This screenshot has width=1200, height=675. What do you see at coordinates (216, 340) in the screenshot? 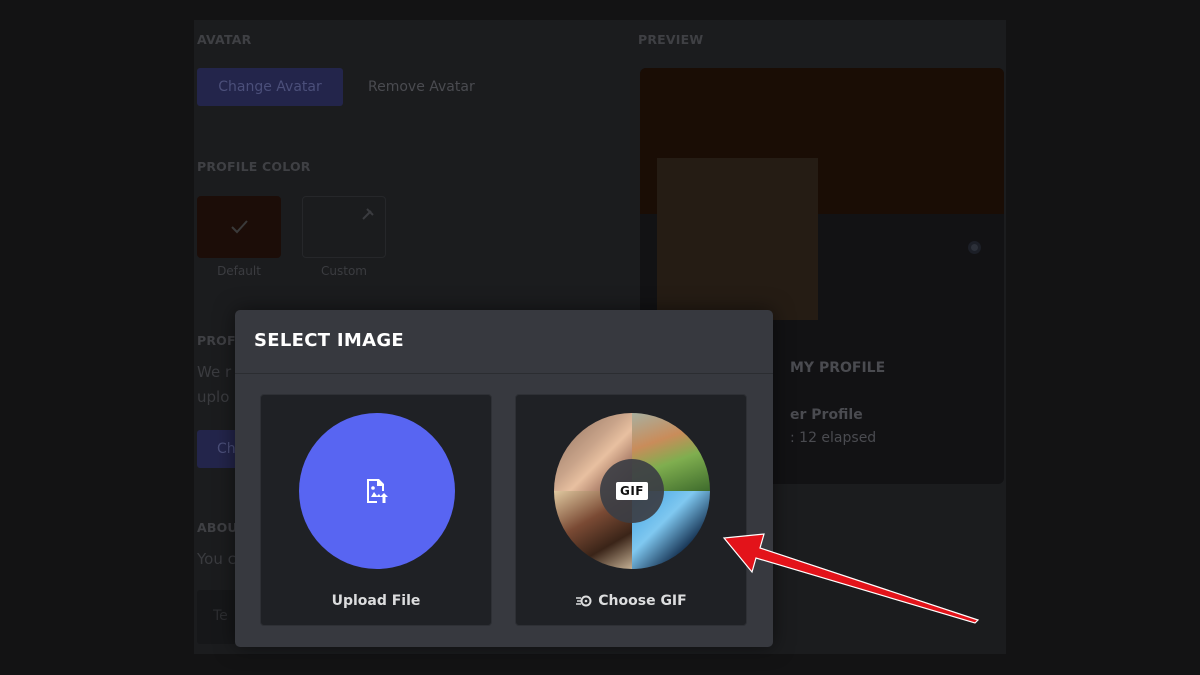
I see `profile-banner-section-title: PROF` at bounding box center [216, 340].